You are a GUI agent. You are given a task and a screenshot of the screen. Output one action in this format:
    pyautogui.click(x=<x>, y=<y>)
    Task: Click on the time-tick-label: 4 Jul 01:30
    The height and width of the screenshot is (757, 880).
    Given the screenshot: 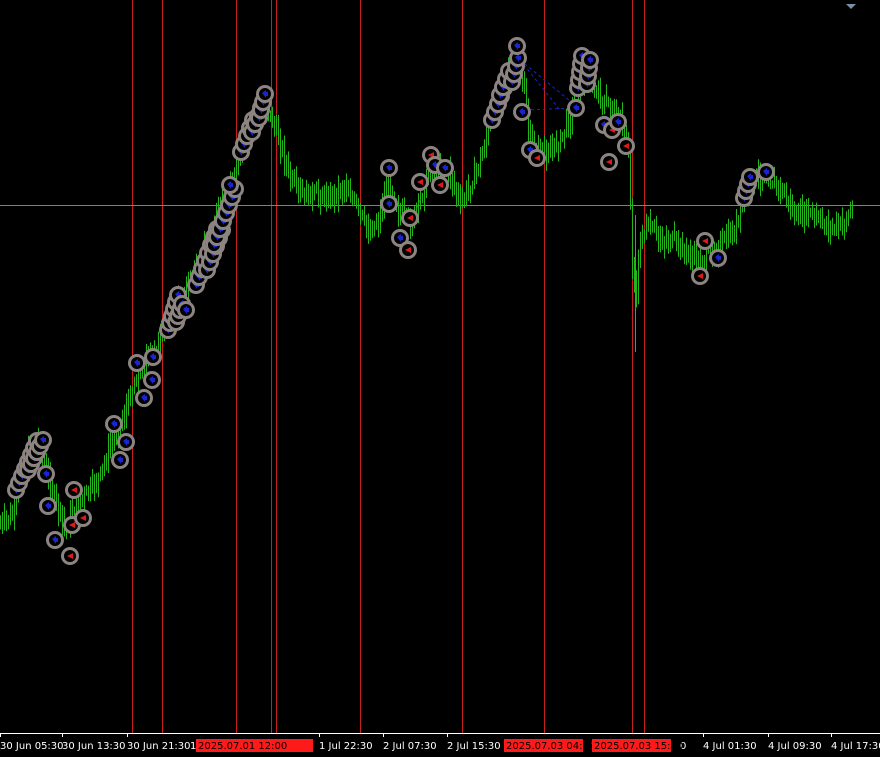 What is the action you would take?
    pyautogui.click(x=730, y=746)
    